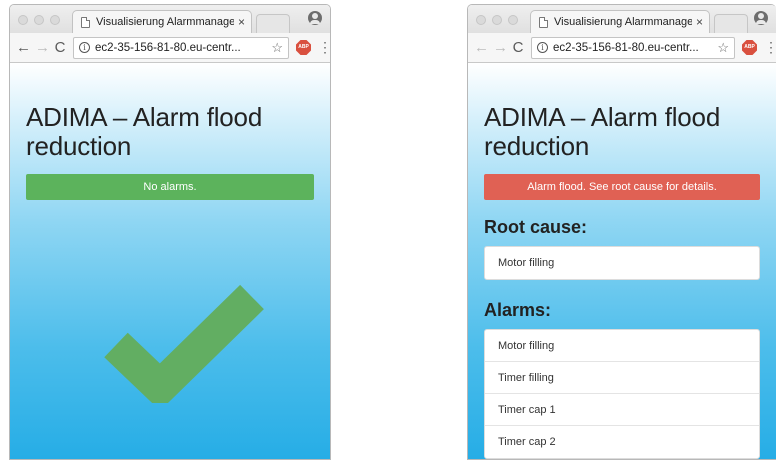 This screenshot has width=776, height=460. Describe the element at coordinates (622, 346) in the screenshot. I see `alarm-item-motor-filling: Motor filling` at that location.